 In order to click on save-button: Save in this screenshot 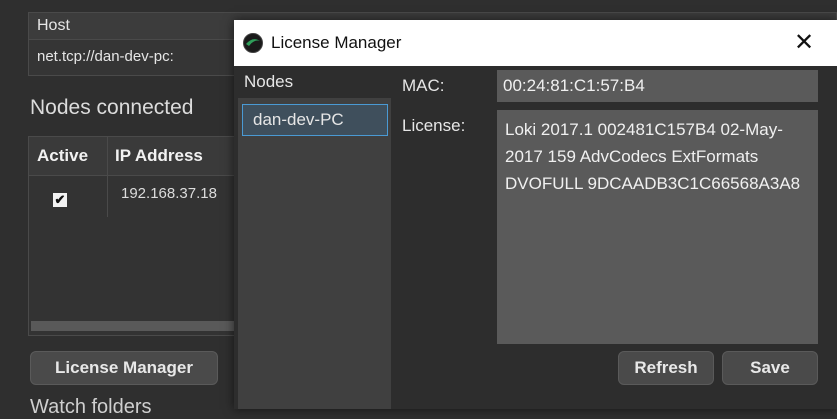, I will do `click(770, 368)`.